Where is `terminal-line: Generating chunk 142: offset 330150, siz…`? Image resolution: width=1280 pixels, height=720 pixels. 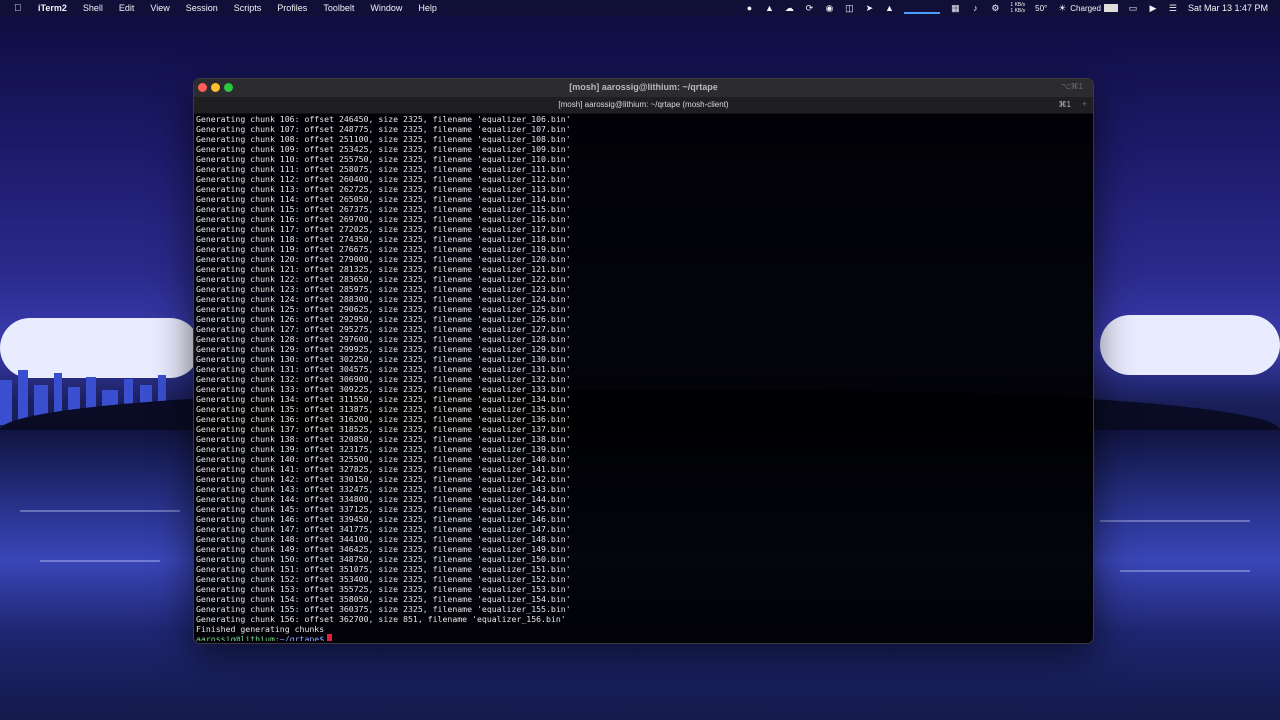
terminal-line: Generating chunk 142: offset 330150, siz… is located at coordinates (383, 479).